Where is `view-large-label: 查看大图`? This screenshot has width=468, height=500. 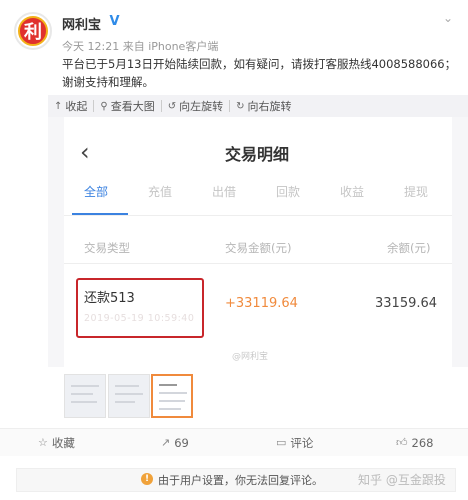 view-large-label: 查看大图 is located at coordinates (132, 106).